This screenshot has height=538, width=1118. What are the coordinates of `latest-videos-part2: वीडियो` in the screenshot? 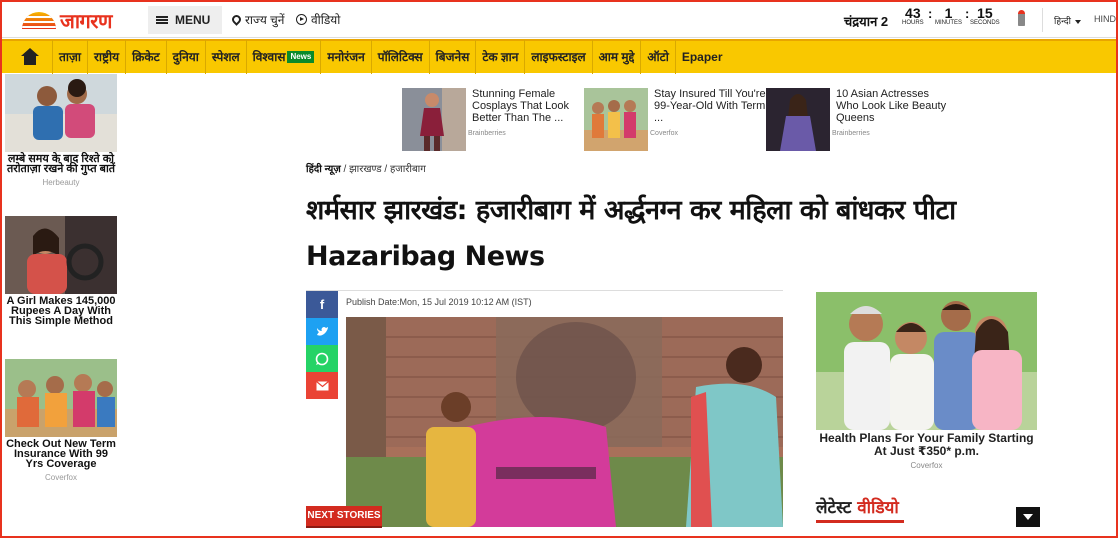 It's located at (878, 508).